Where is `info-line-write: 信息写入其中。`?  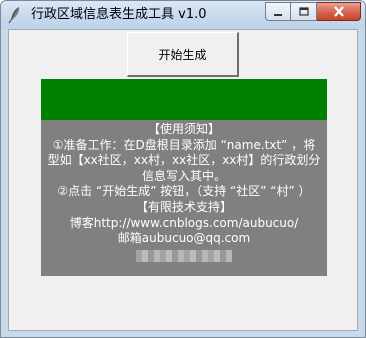
info-line-write: 信息写入其中。 is located at coordinates (183, 175).